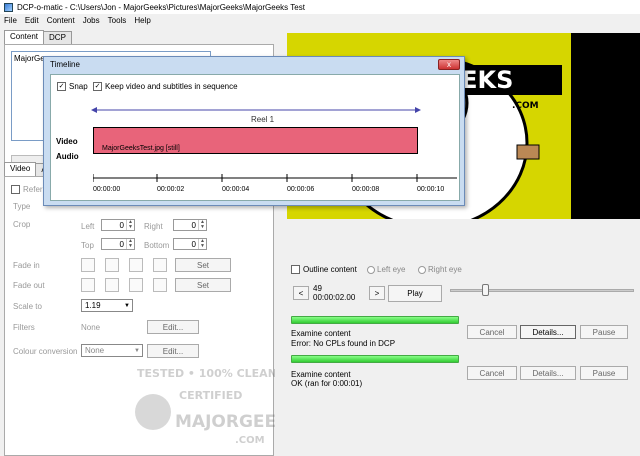 This screenshot has height=456, width=640. I want to click on playback-slider-handle, so click(485, 290).